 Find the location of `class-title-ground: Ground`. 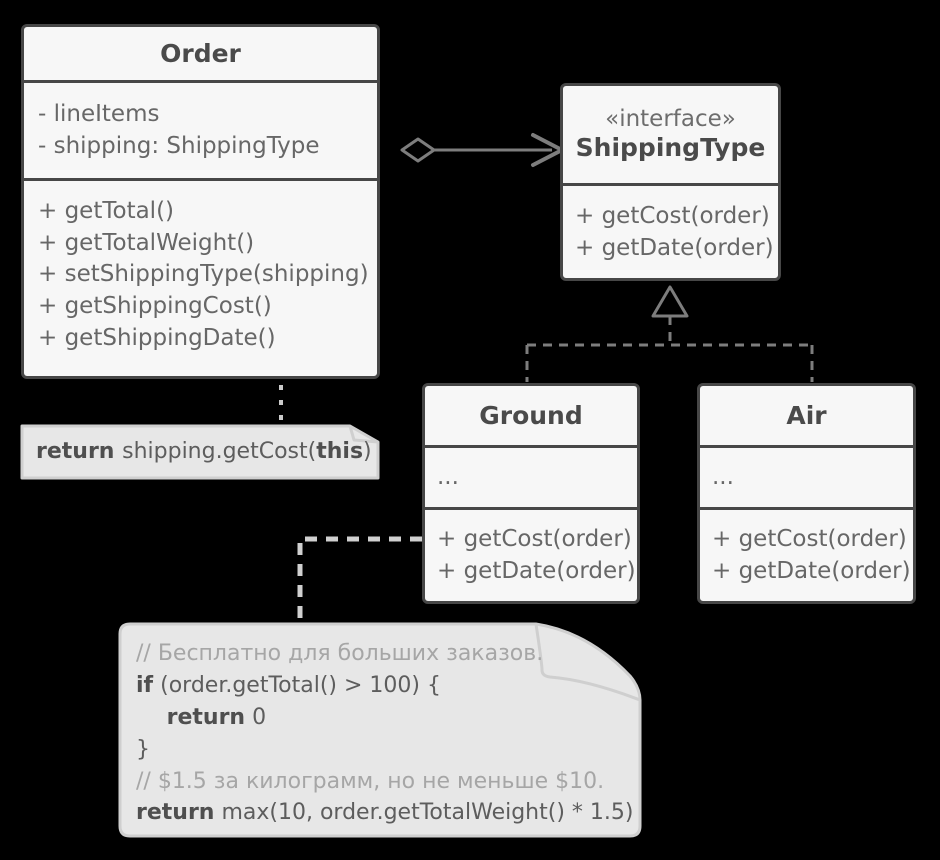

class-title-ground: Ground is located at coordinates (531, 415).